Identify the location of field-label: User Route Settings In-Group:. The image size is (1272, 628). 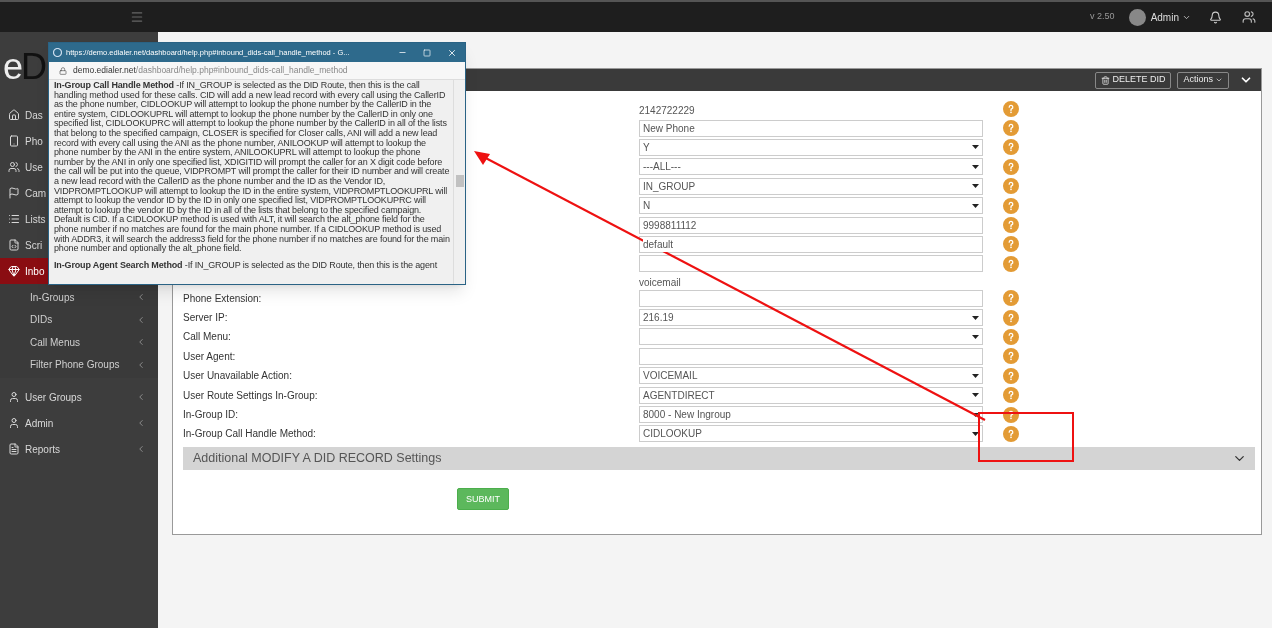
(250, 395).